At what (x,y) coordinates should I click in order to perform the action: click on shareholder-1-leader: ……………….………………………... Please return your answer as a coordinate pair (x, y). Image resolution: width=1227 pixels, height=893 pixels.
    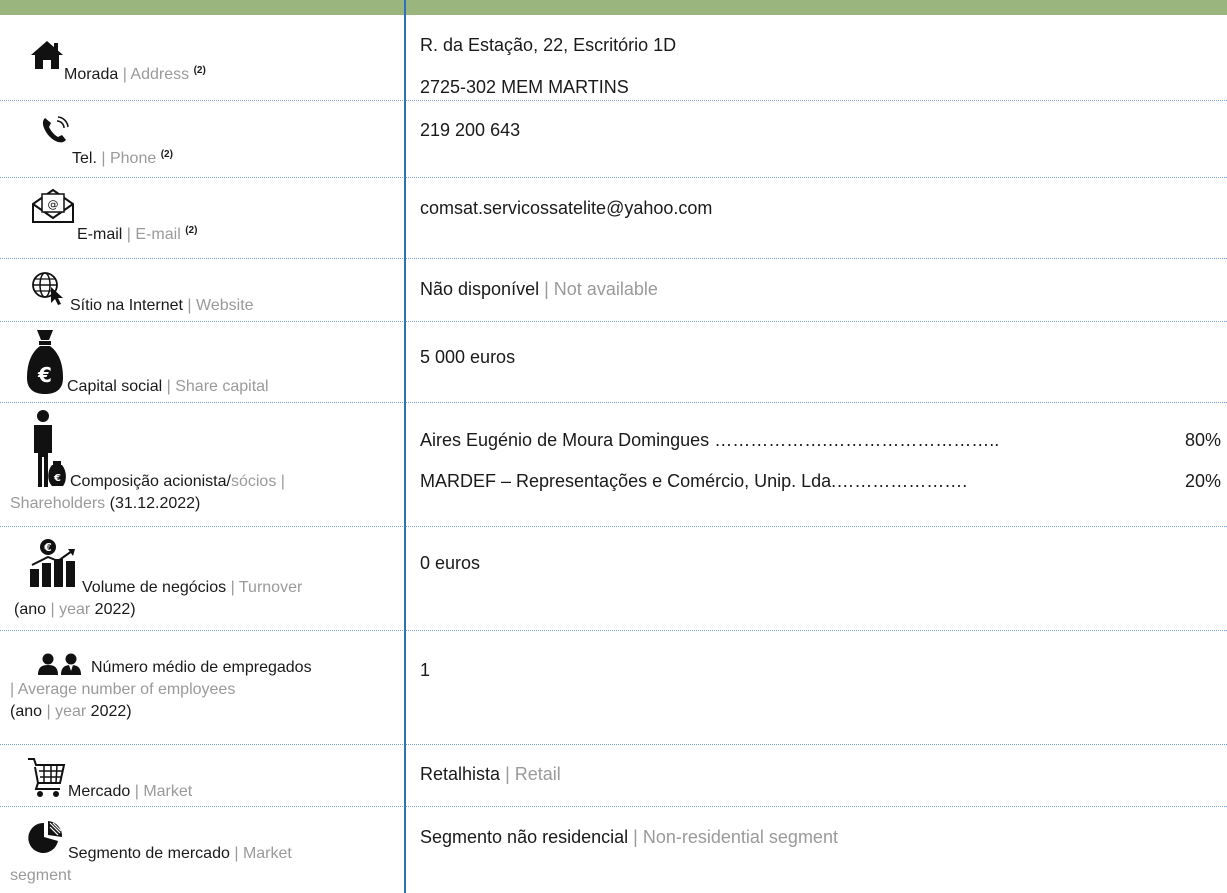
    Looking at the image, I should click on (857, 440).